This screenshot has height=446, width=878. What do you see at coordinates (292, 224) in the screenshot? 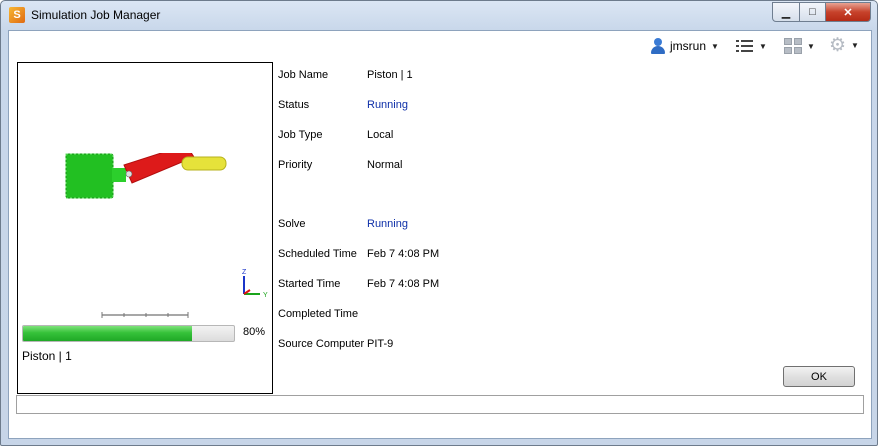
I see `detail-label: Solve` at bounding box center [292, 224].